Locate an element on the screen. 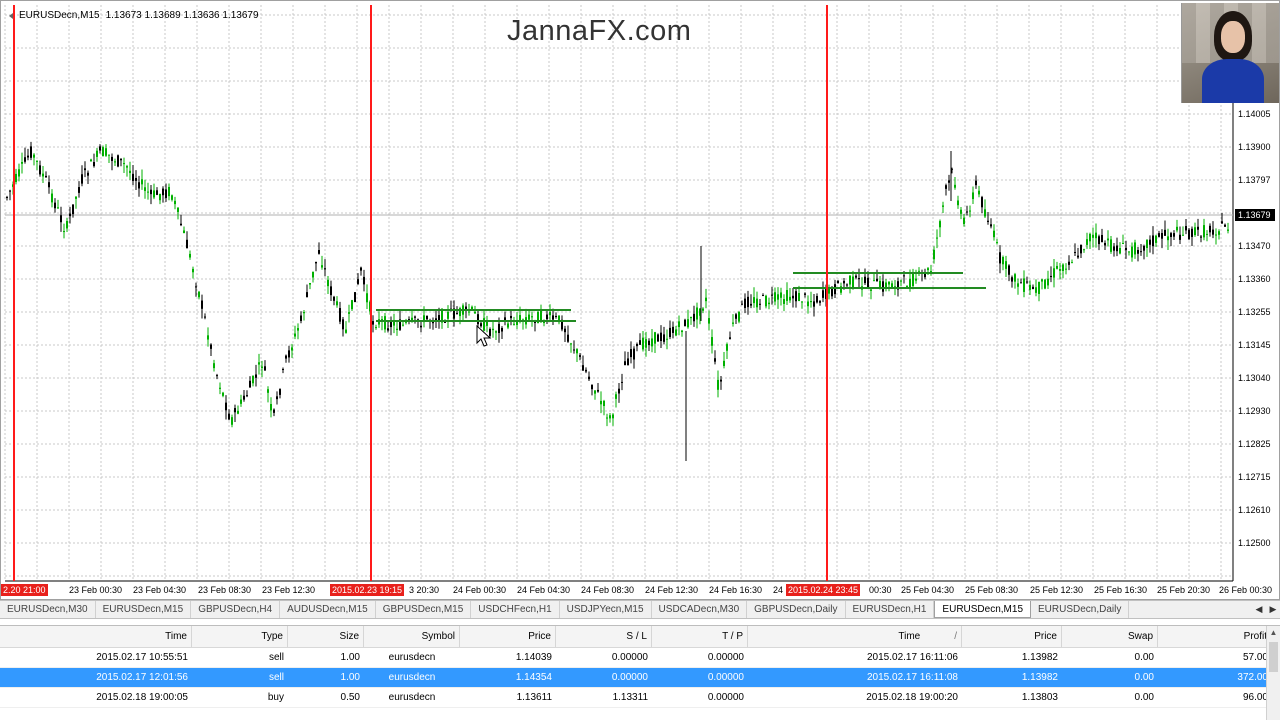 The height and width of the screenshot is (720, 1280). time-axis-label: 26 Feb 00:30 is located at coordinates (1246, 590).